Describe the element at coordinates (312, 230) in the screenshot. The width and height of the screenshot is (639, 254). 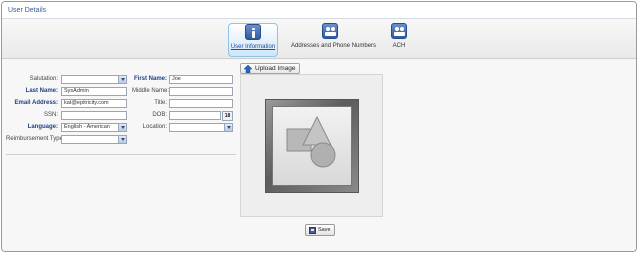
I see `save-icon` at that location.